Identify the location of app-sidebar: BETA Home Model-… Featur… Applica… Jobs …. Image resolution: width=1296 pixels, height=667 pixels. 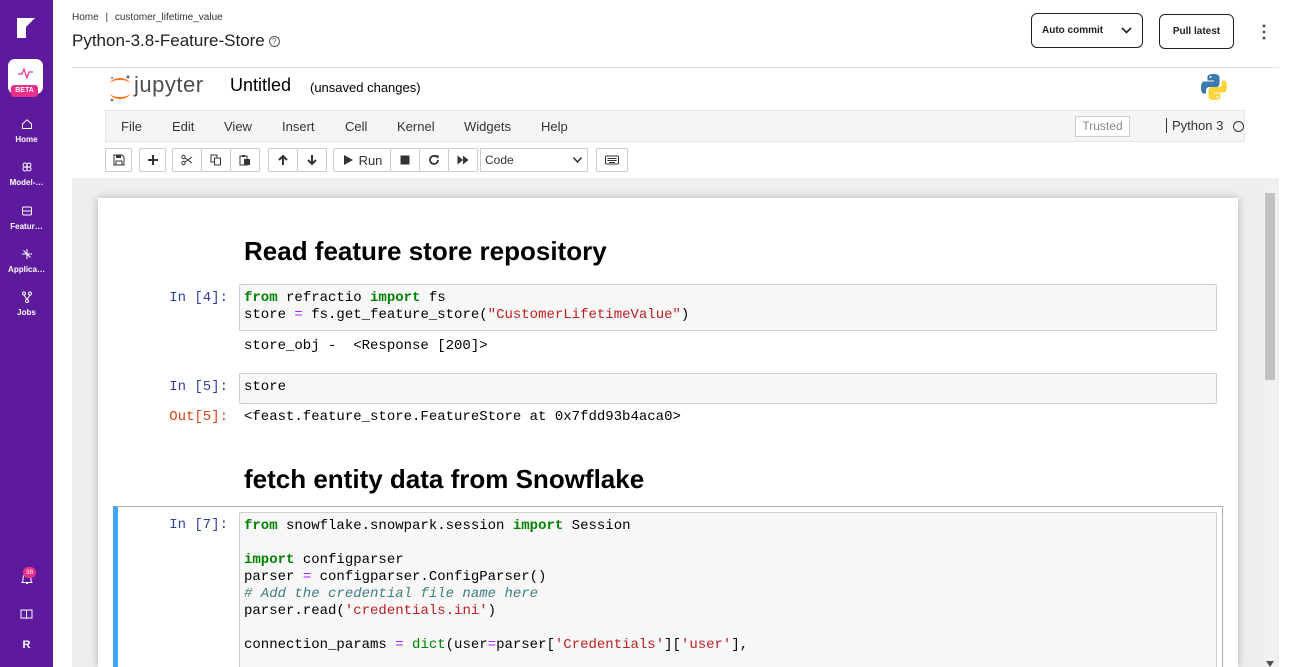
(26, 333).